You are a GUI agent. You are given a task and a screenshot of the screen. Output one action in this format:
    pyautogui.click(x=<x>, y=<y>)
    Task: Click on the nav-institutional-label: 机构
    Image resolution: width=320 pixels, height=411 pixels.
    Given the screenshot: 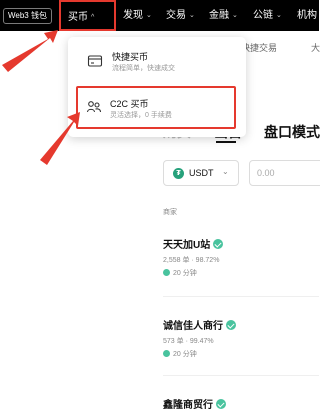 What is the action you would take?
    pyautogui.click(x=307, y=15)
    